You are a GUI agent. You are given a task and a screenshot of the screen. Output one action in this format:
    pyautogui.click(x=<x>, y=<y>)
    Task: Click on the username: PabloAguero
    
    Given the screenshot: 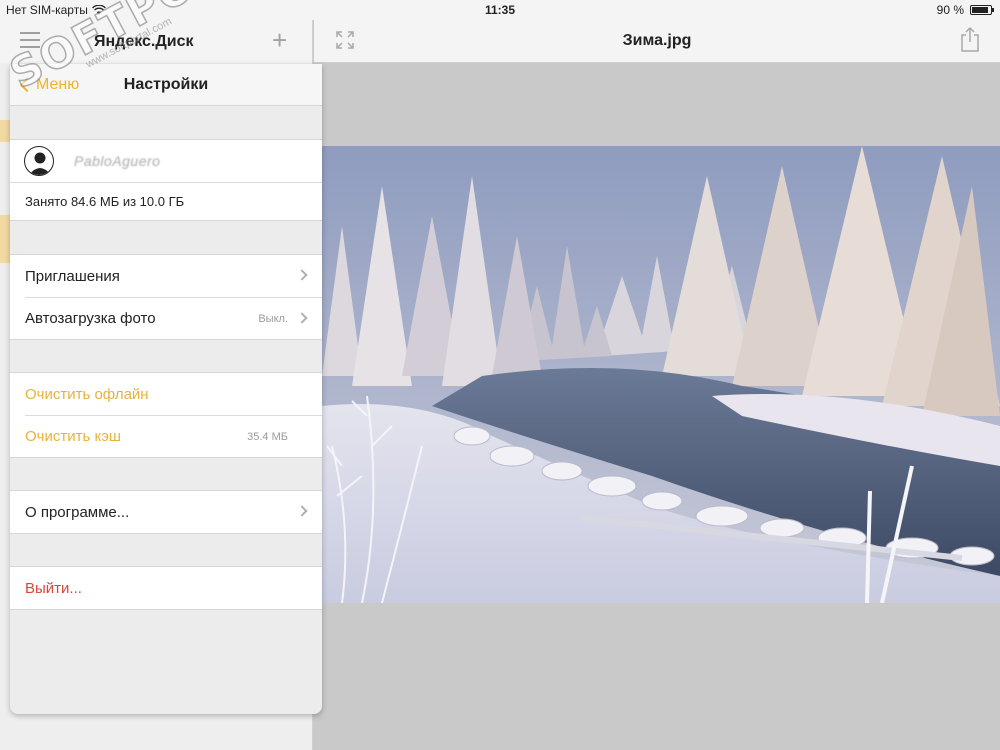 What is the action you would take?
    pyautogui.click(x=117, y=161)
    